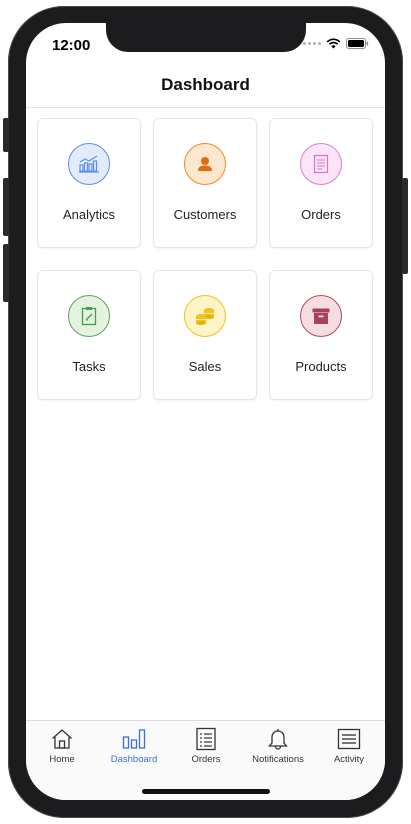 Image resolution: width=411 pixels, height=824 pixels. I want to click on user-icon, so click(205, 164).